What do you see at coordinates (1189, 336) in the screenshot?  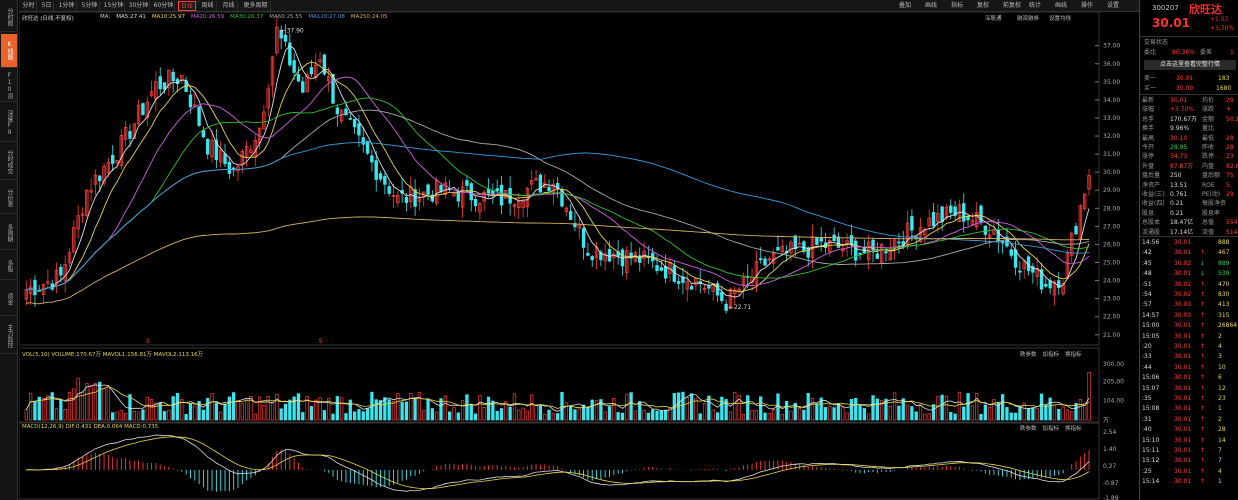 I see `tick-row: 15:05 30.01 ↑ 2` at bounding box center [1189, 336].